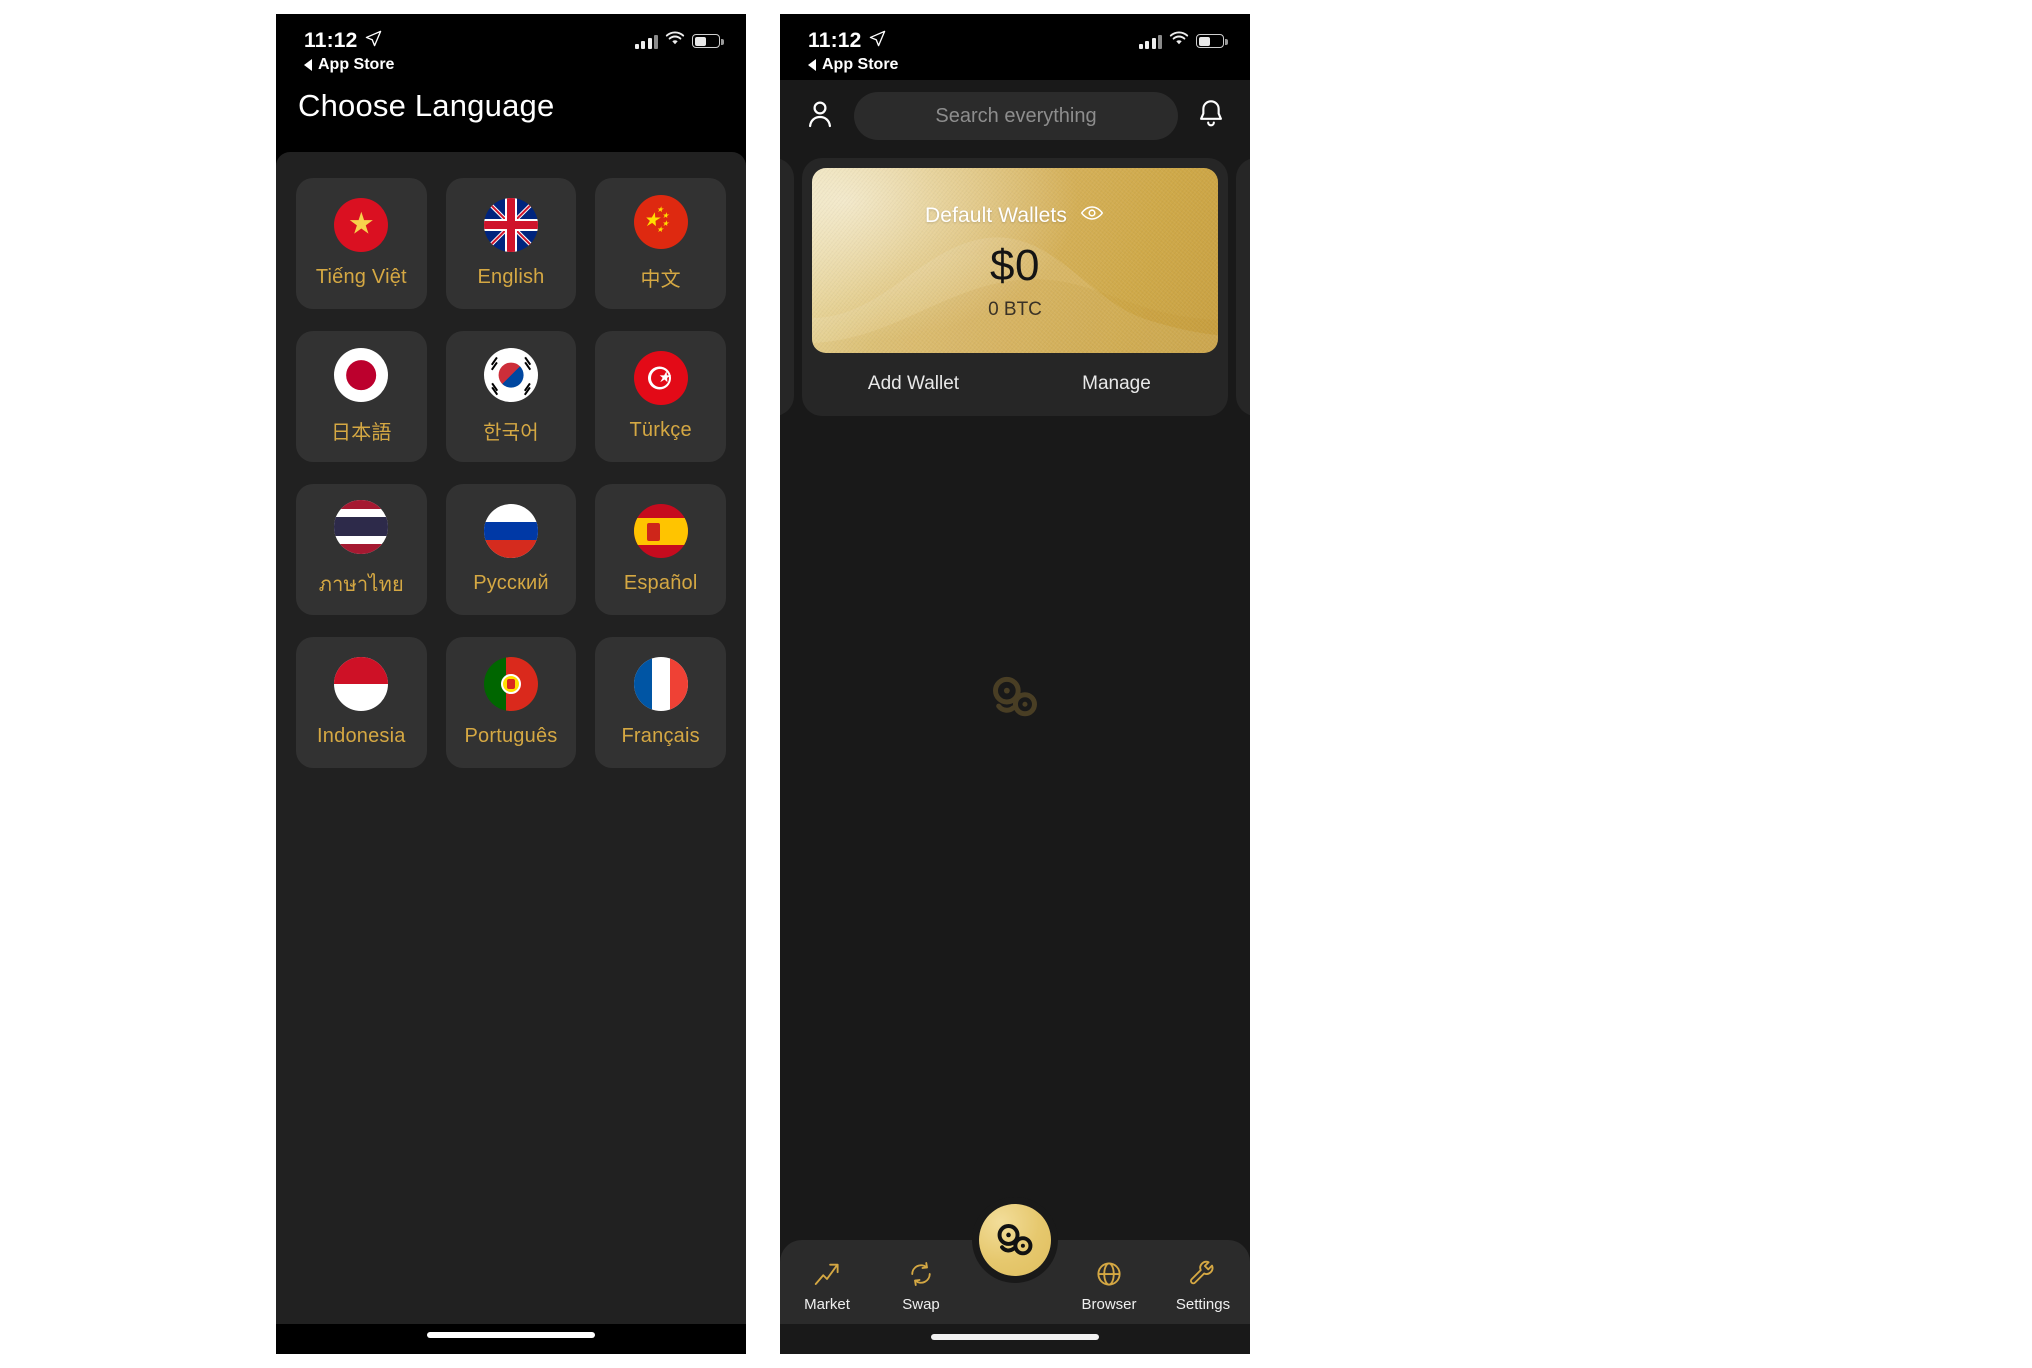 The width and height of the screenshot is (2032, 1368). I want to click on flag-china-icon: ★ ★ ★ ★ ★, so click(660, 222).